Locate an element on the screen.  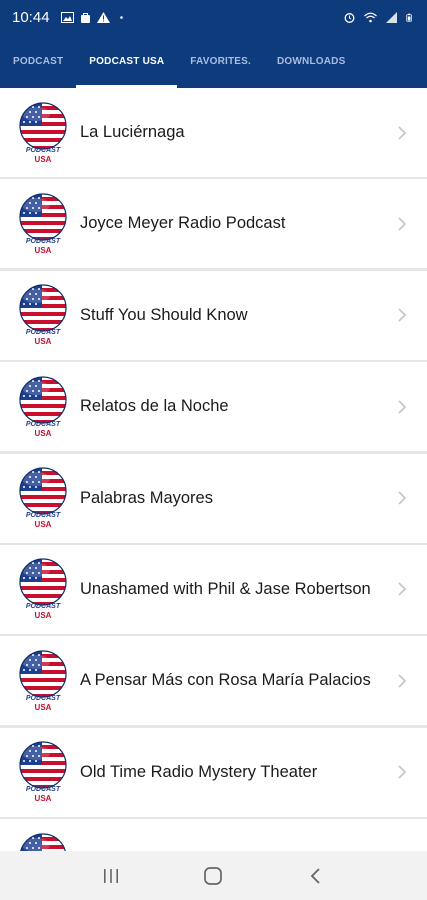
wifi-icon is located at coordinates (370, 17).